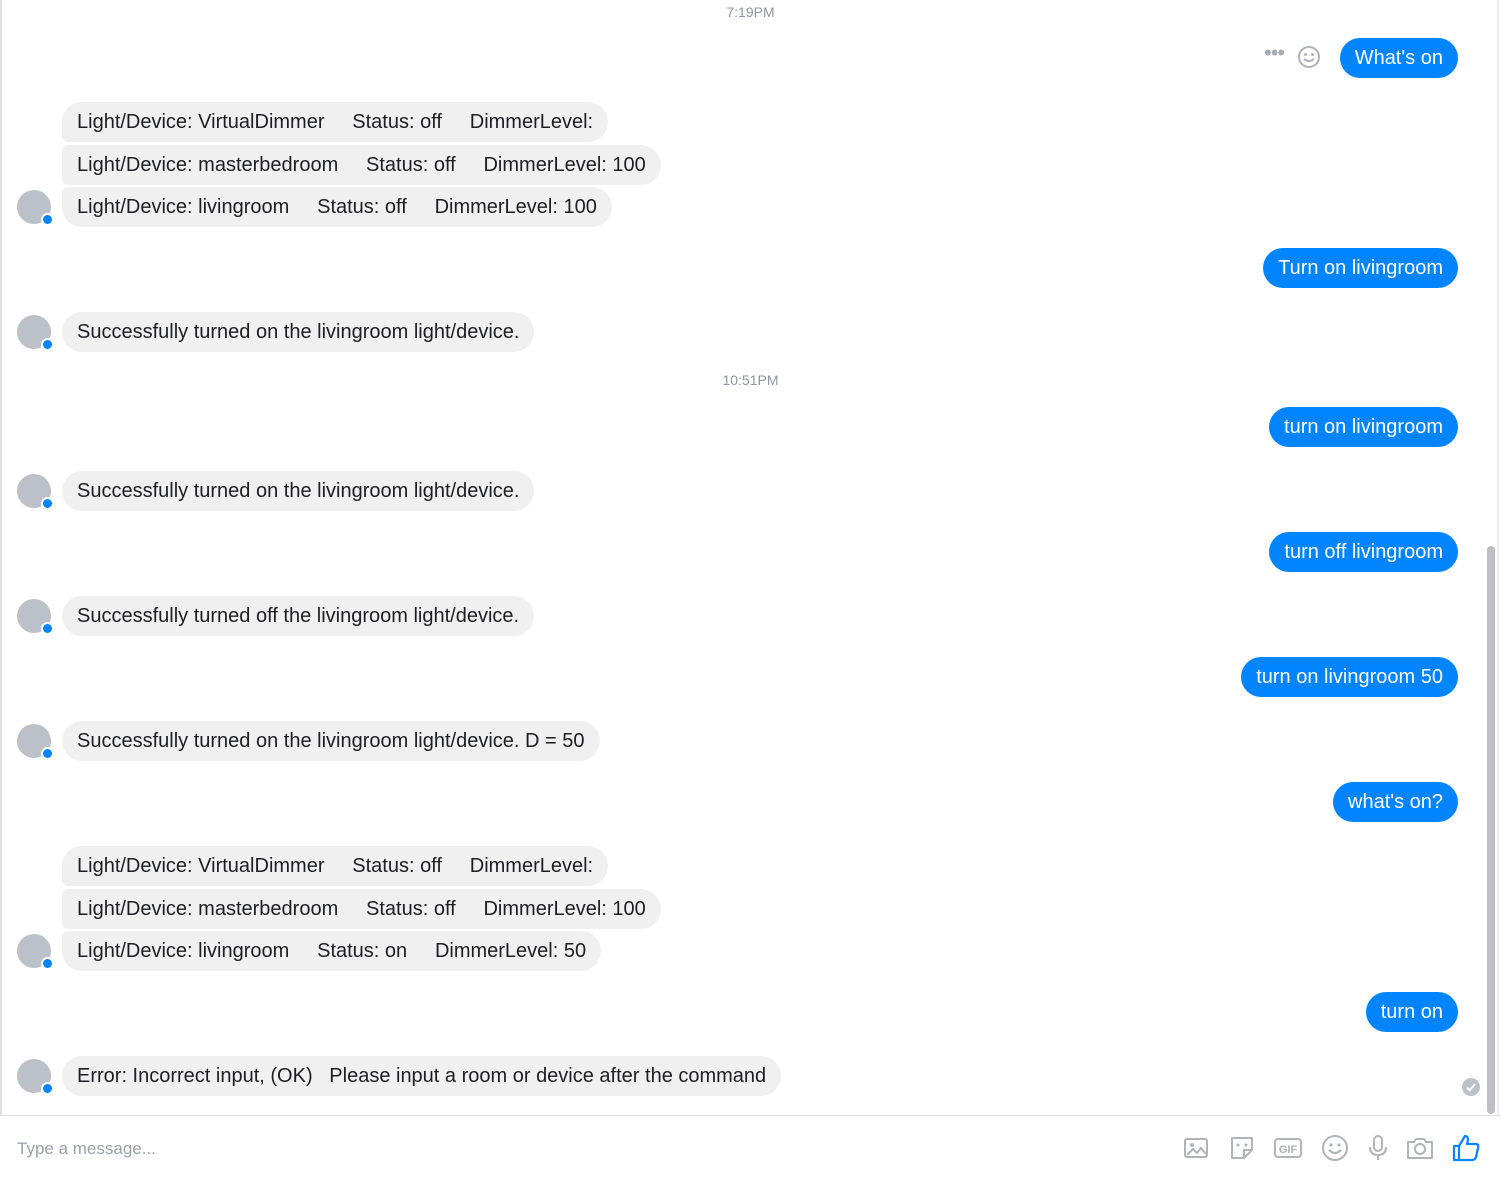 The image size is (1501, 1178). Describe the element at coordinates (1363, 427) in the screenshot. I see `outgoing-message: turn on livingroom` at that location.